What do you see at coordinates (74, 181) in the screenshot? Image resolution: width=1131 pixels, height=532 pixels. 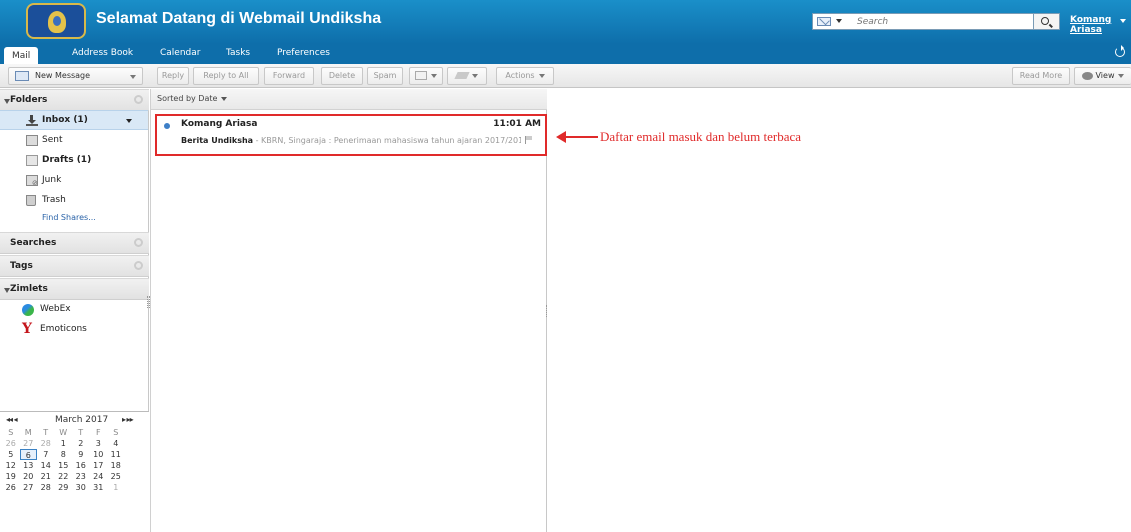 I see `sidebar-item-junk: Junk` at bounding box center [74, 181].